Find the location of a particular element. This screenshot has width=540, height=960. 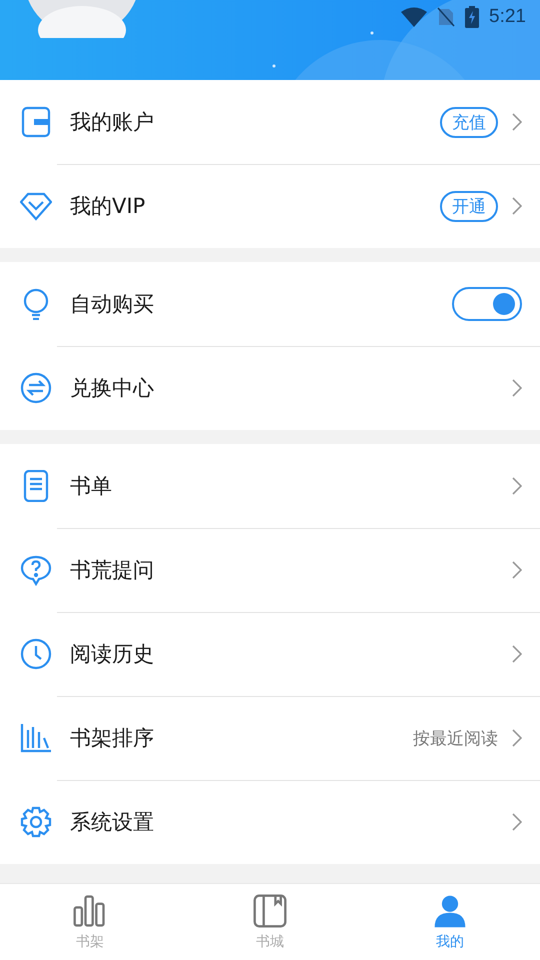

menu-row: 阅读历史 is located at coordinates (270, 654).